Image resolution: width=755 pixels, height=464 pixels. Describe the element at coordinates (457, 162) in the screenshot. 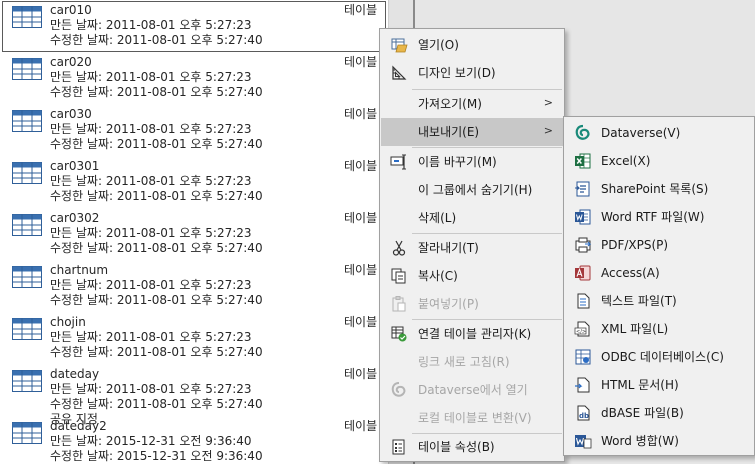

I see `menu-item-label: 이름 바꾸기(M)` at that location.